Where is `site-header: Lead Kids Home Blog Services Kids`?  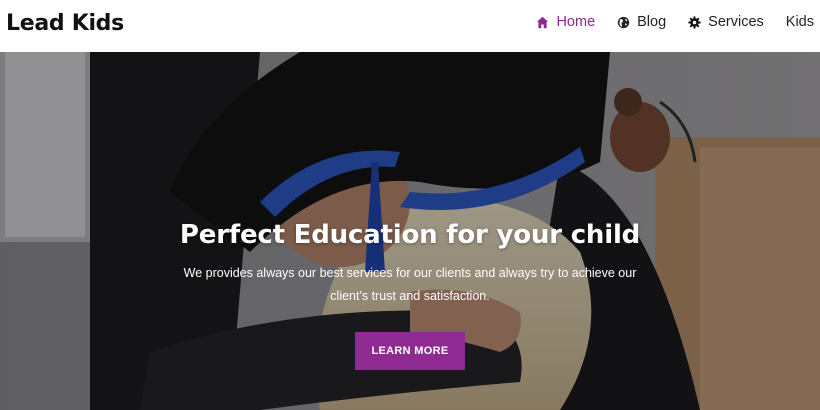 site-header: Lead Kids Home Blog Services Kids is located at coordinates (410, 26).